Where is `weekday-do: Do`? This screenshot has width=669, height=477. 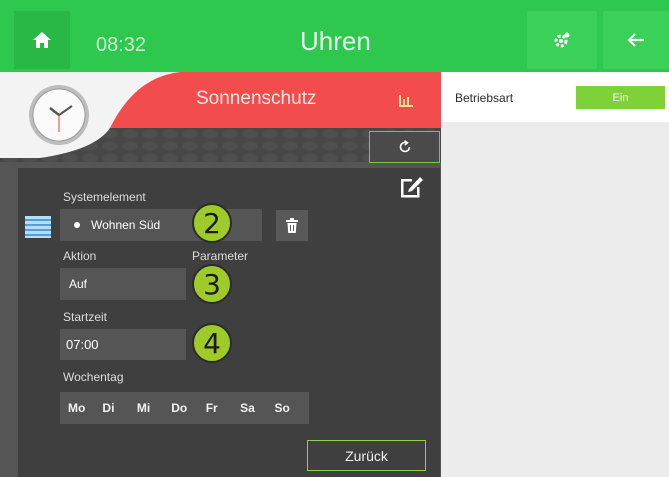 weekday-do: Do is located at coordinates (188, 408).